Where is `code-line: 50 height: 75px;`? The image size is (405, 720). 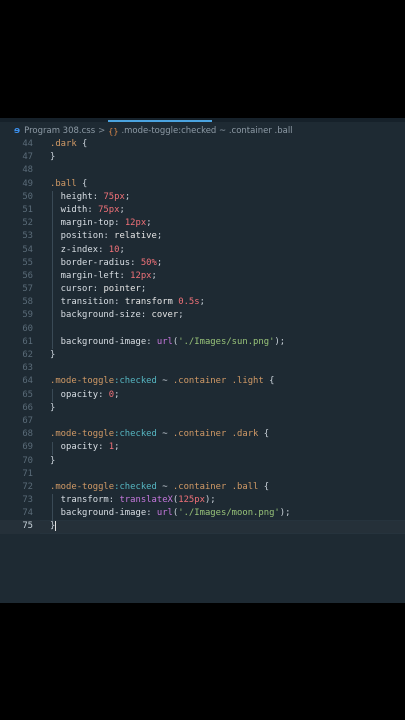 code-line: 50 height: 75px; is located at coordinates (202, 197).